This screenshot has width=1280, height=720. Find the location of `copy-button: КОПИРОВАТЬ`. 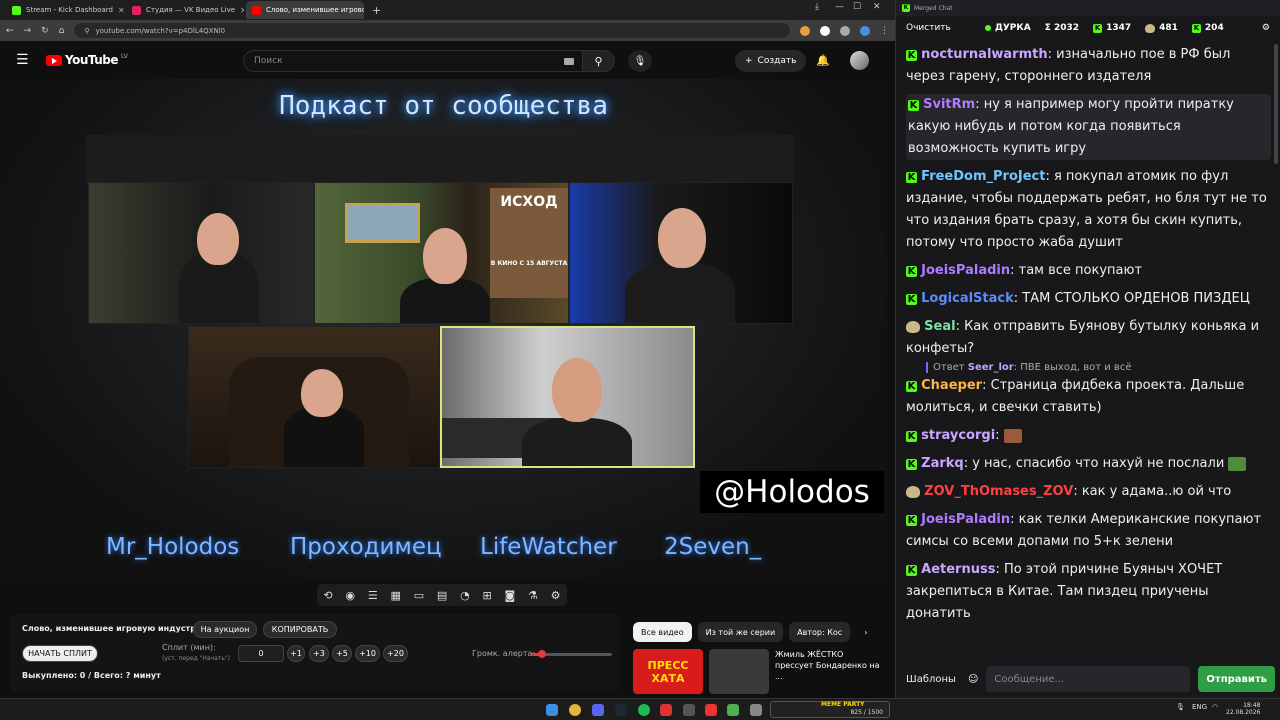

copy-button: КОПИРОВАТЬ is located at coordinates (300, 629).